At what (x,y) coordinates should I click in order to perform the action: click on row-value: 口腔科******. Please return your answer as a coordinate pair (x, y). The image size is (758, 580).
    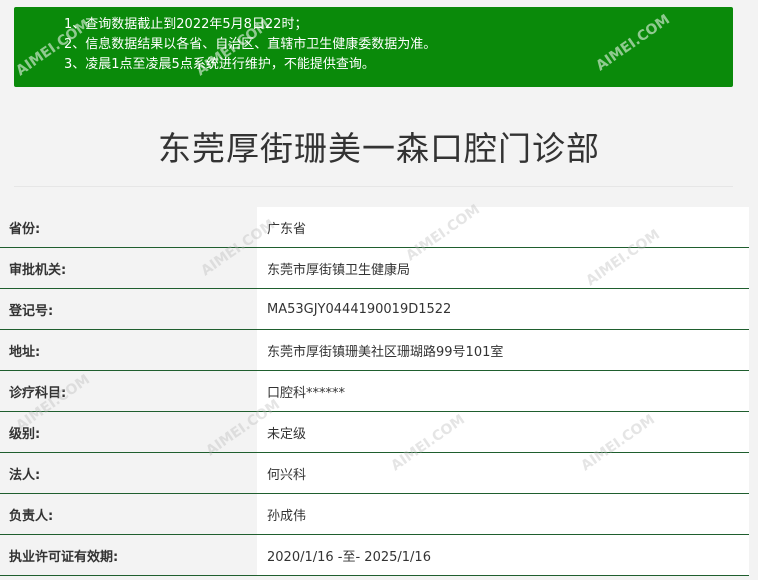
    Looking at the image, I should click on (503, 391).